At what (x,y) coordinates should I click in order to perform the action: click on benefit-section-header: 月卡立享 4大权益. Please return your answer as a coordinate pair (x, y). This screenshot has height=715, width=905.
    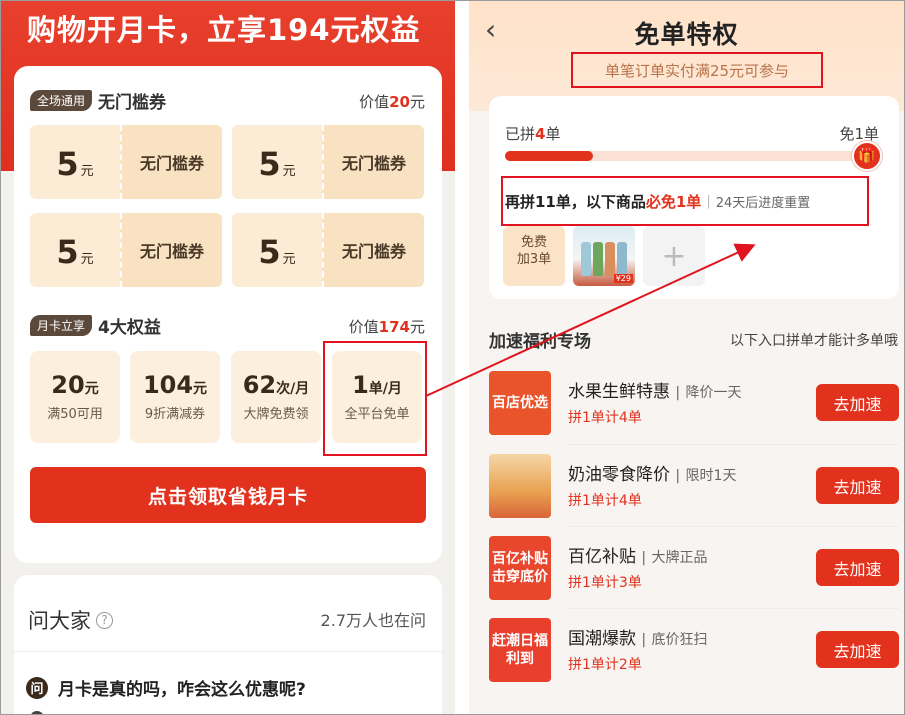
    Looking at the image, I should click on (95, 325).